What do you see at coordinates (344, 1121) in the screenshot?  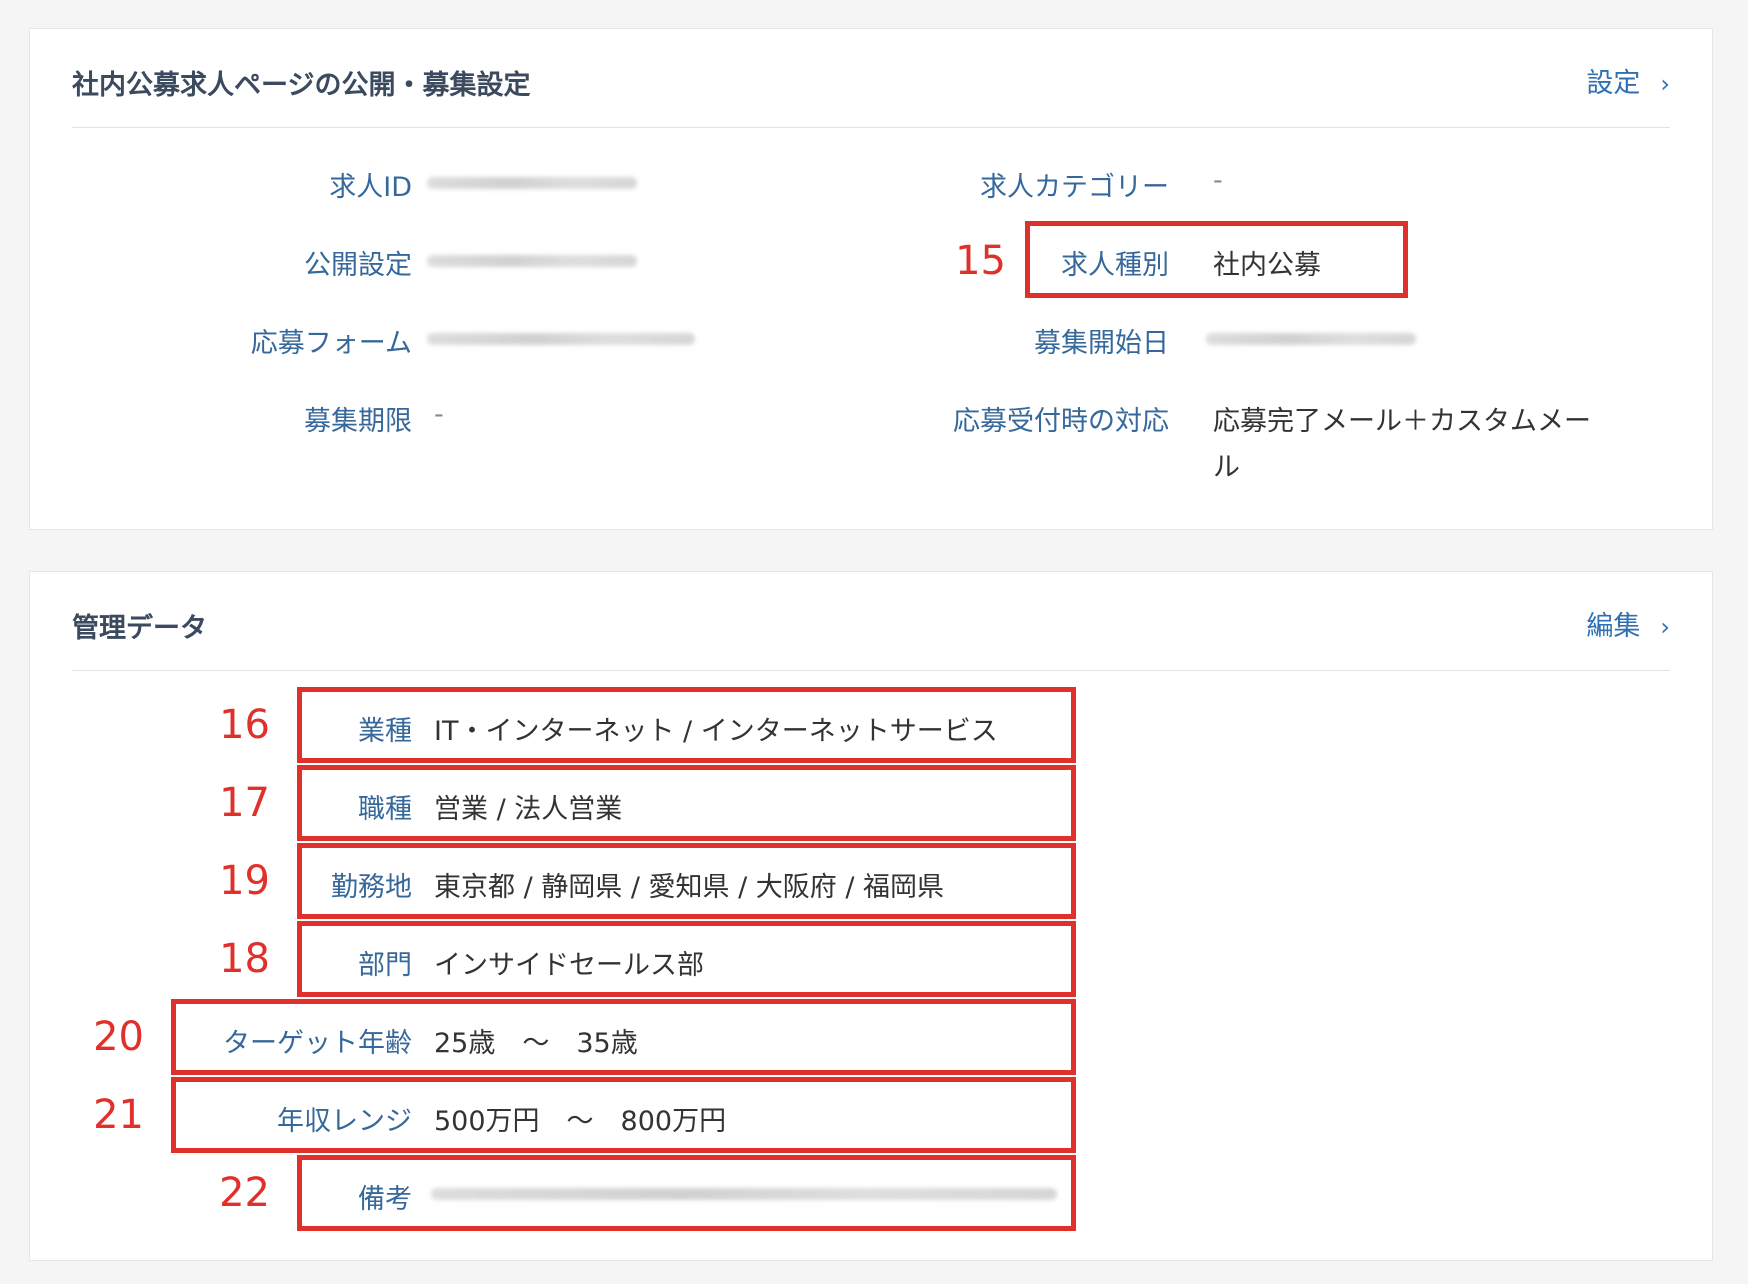 I see `salary-range-label: 年収レンジ` at bounding box center [344, 1121].